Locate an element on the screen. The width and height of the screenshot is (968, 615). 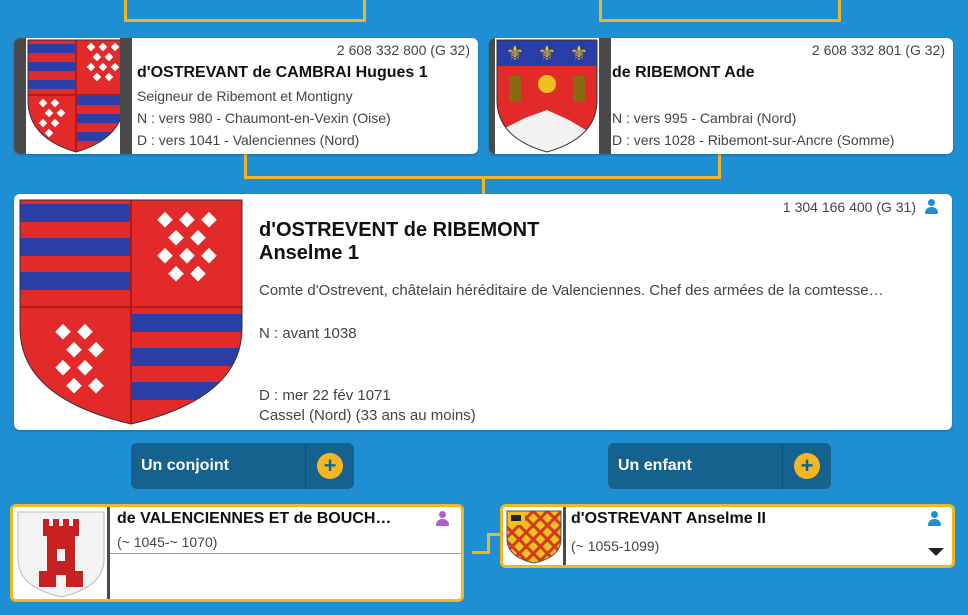
main-death-date: D : mer 22 fév 1071 is located at coordinates (325, 395).